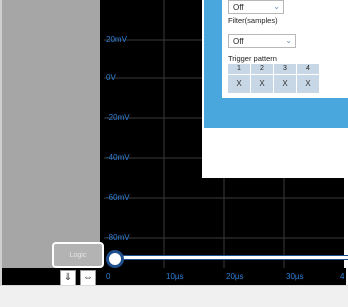 The height and width of the screenshot is (307, 348). Describe the element at coordinates (118, 237) in the screenshot. I see `y-label-minus80mv: -80mV` at that location.